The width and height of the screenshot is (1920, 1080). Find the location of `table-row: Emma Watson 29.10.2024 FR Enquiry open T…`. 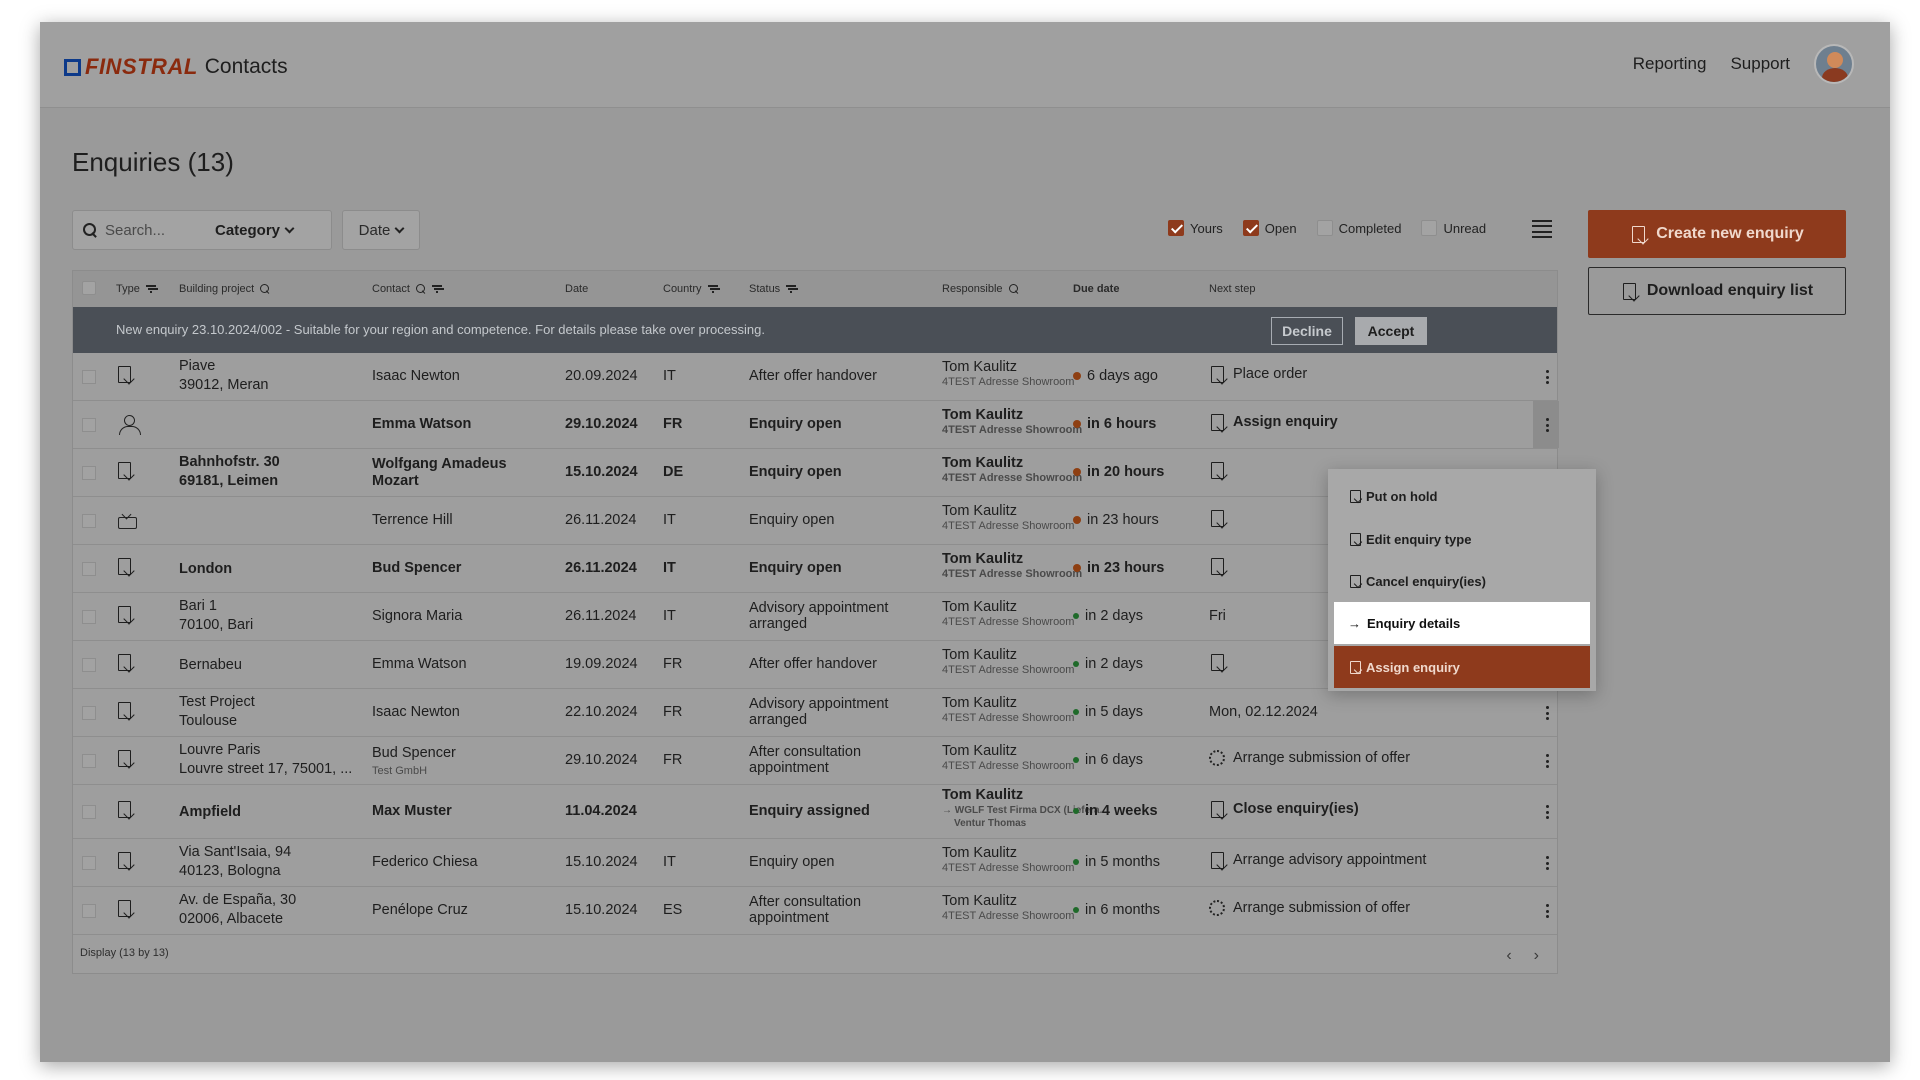

table-row: Emma Watson 29.10.2024 FR Enquiry open T… is located at coordinates (816, 425).